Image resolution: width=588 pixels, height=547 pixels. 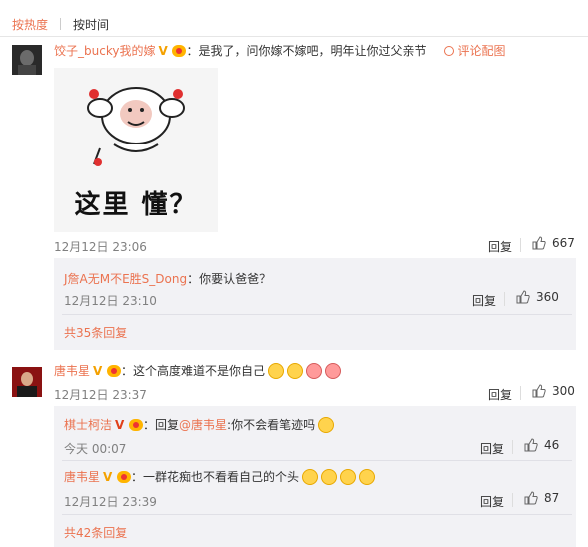 What do you see at coordinates (229, 279) in the screenshot?
I see `reply-text: ：你要认爸爸？` at bounding box center [229, 279].